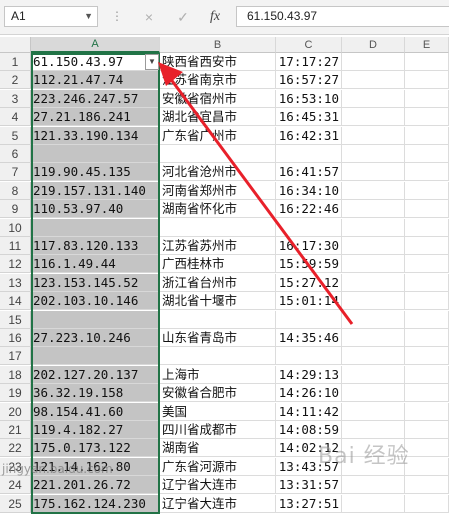  Describe the element at coordinates (15, 503) in the screenshot. I see `row-header: 25` at that location.